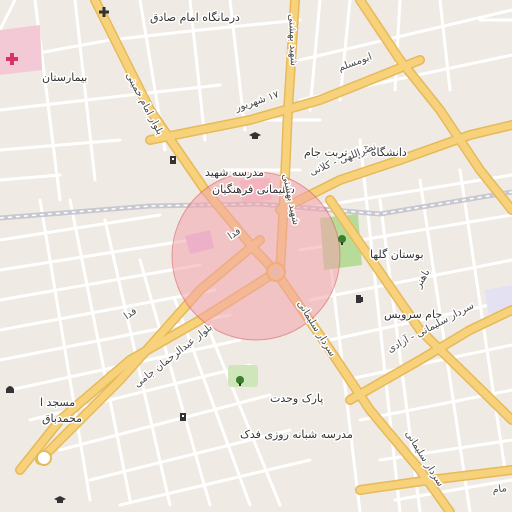 The image size is (512, 512). What do you see at coordinates (44, 458) in the screenshot?
I see `southwest-roundabout` at bounding box center [44, 458].